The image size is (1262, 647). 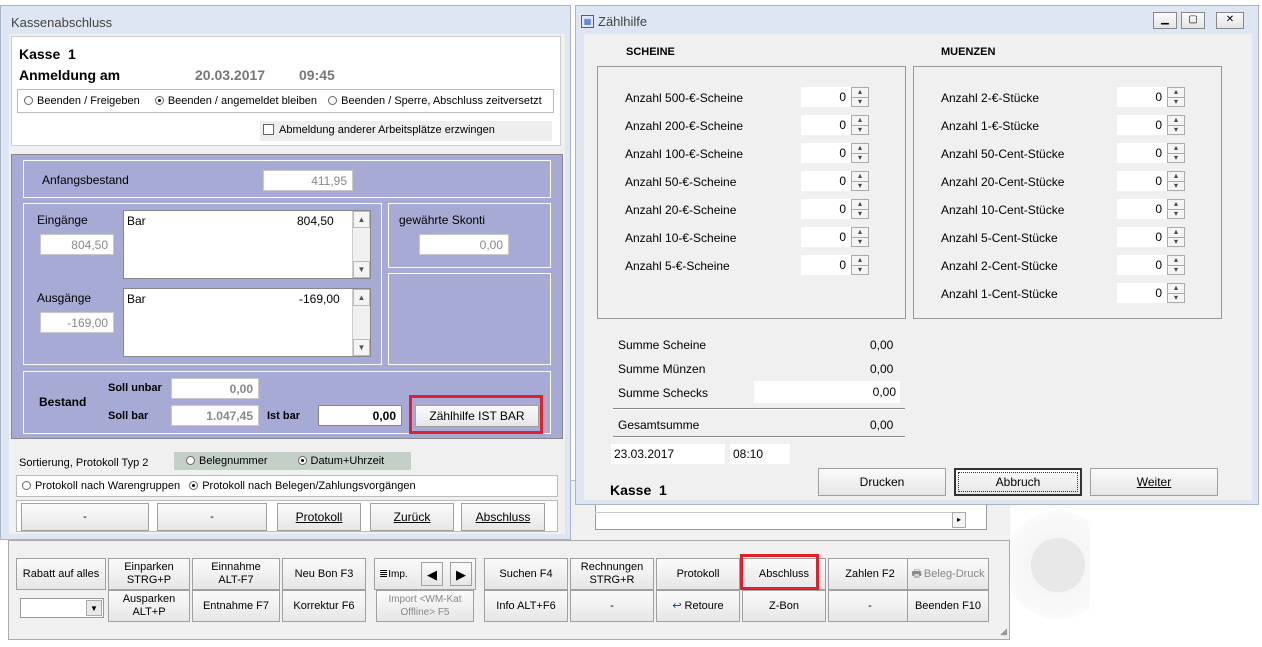 What do you see at coordinates (526, 574) in the screenshot?
I see `suchen-button: Suchen F4` at bounding box center [526, 574].